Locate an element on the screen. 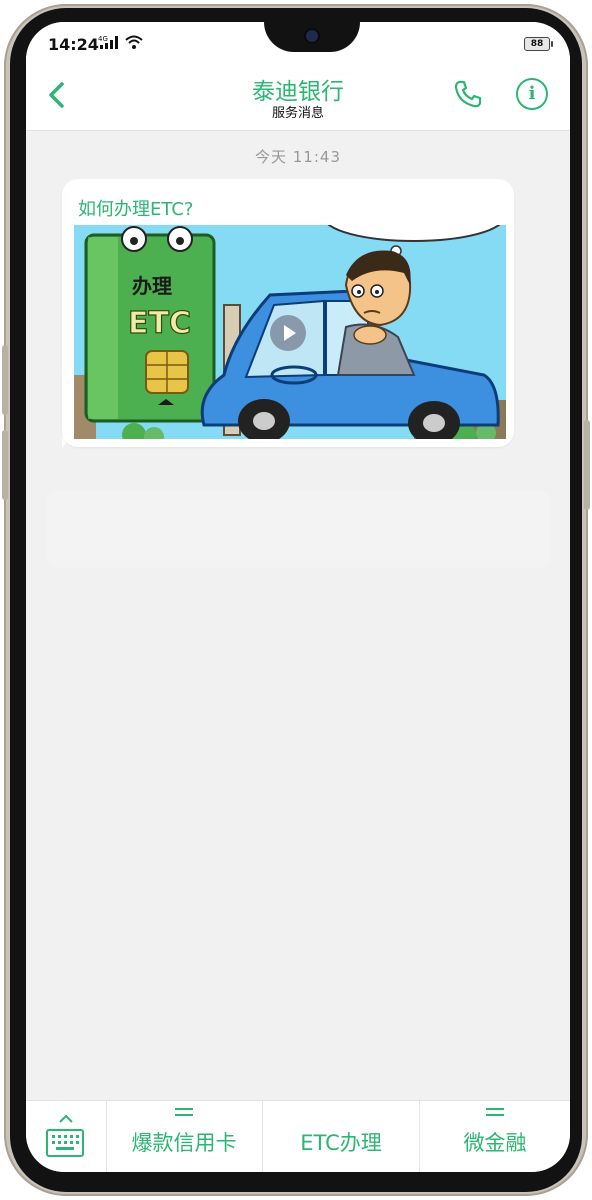 The height and width of the screenshot is (1200, 592). card-text-line2: ETC is located at coordinates (159, 323).